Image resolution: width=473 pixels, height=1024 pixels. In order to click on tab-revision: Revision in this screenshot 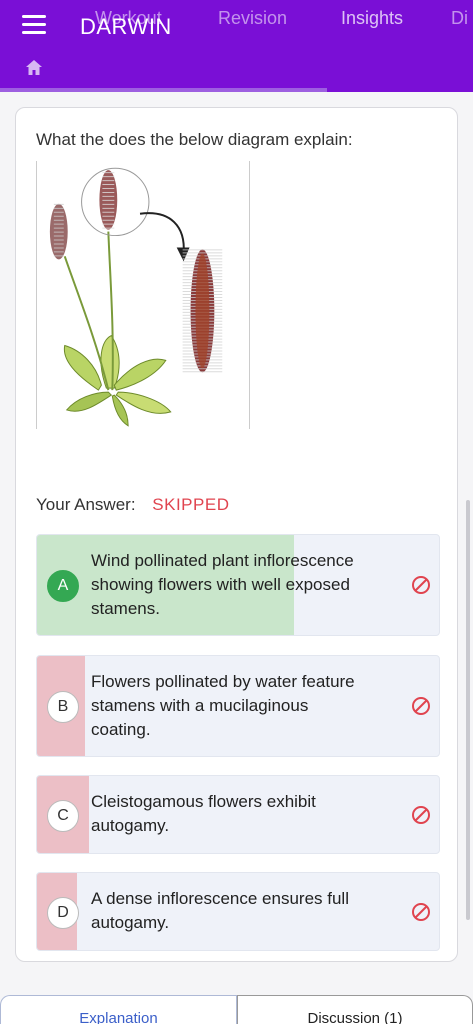, I will do `click(252, 18)`.